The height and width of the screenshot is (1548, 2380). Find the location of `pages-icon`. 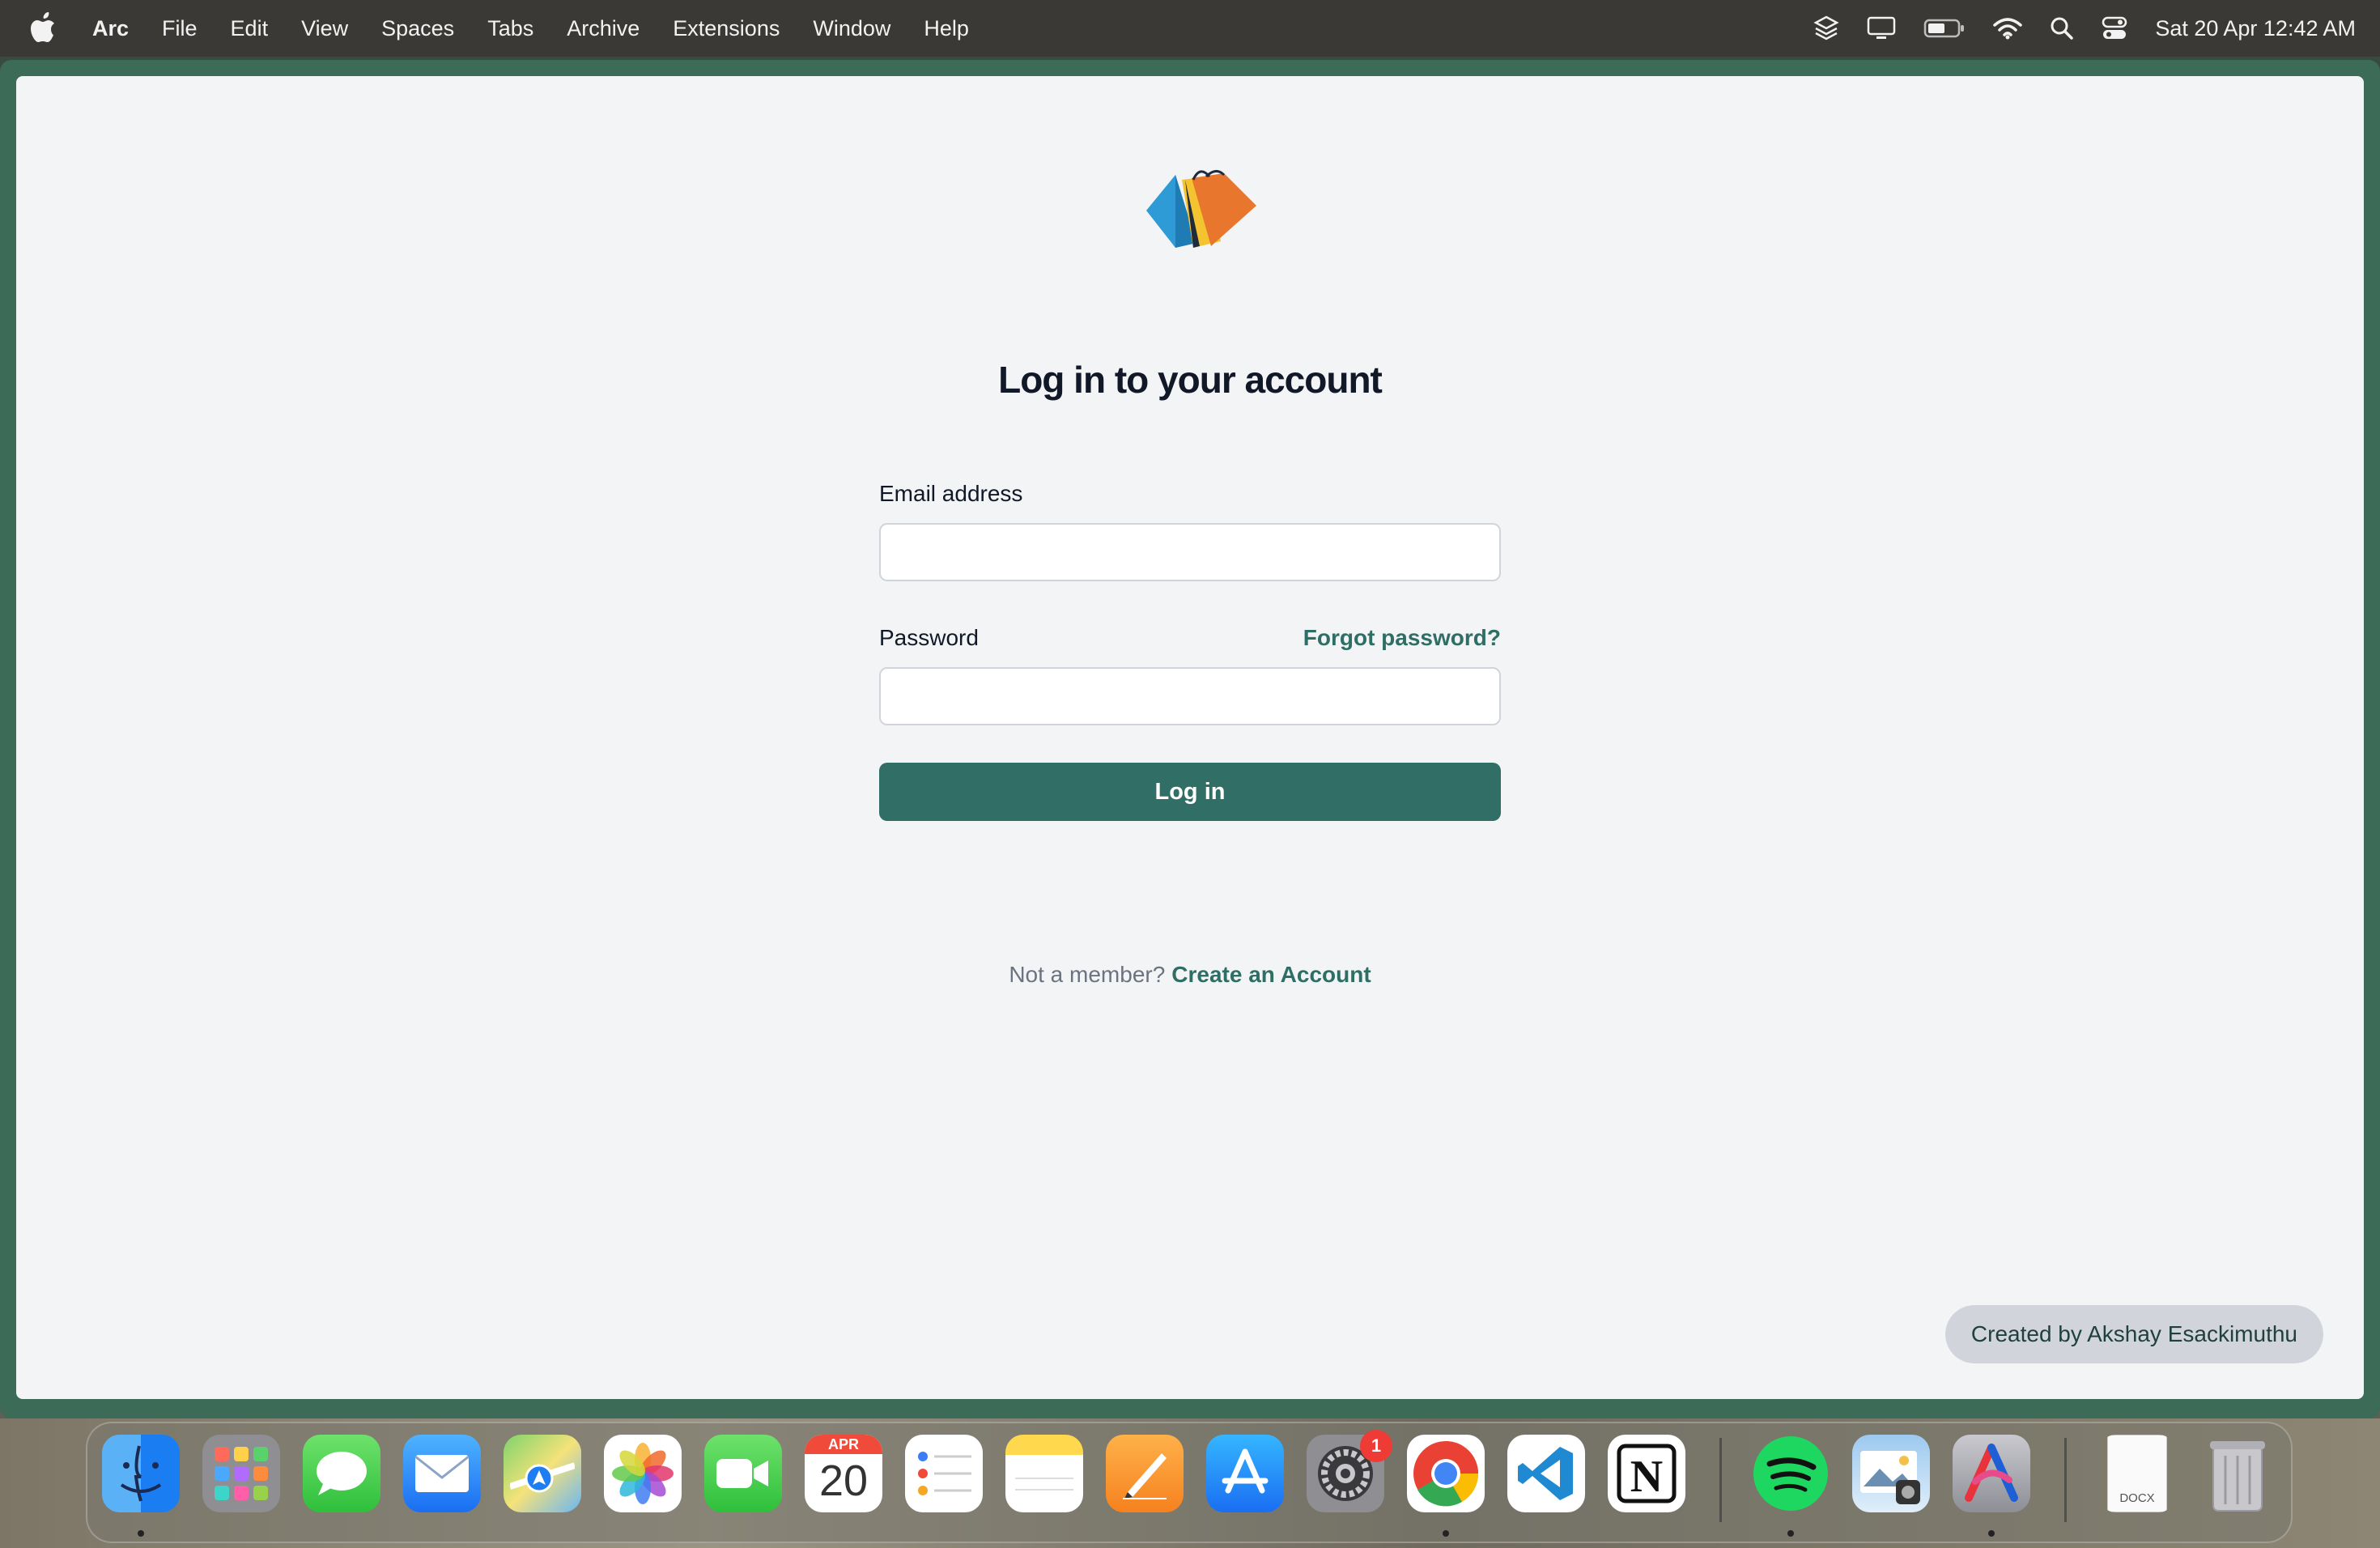

pages-icon is located at coordinates (1145, 1473).